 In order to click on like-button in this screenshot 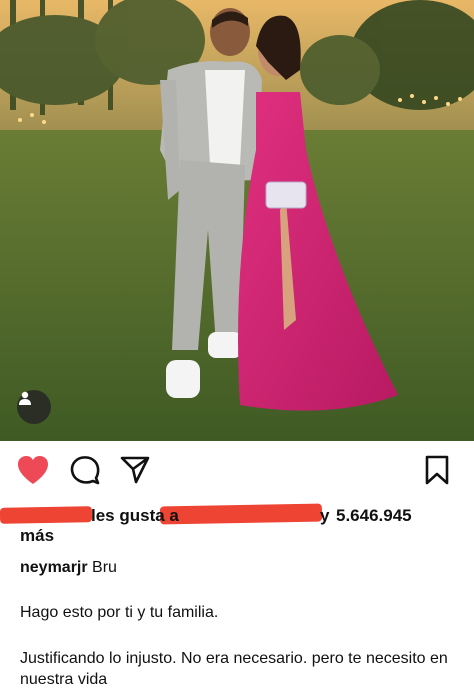, I will do `click(33, 472)`.